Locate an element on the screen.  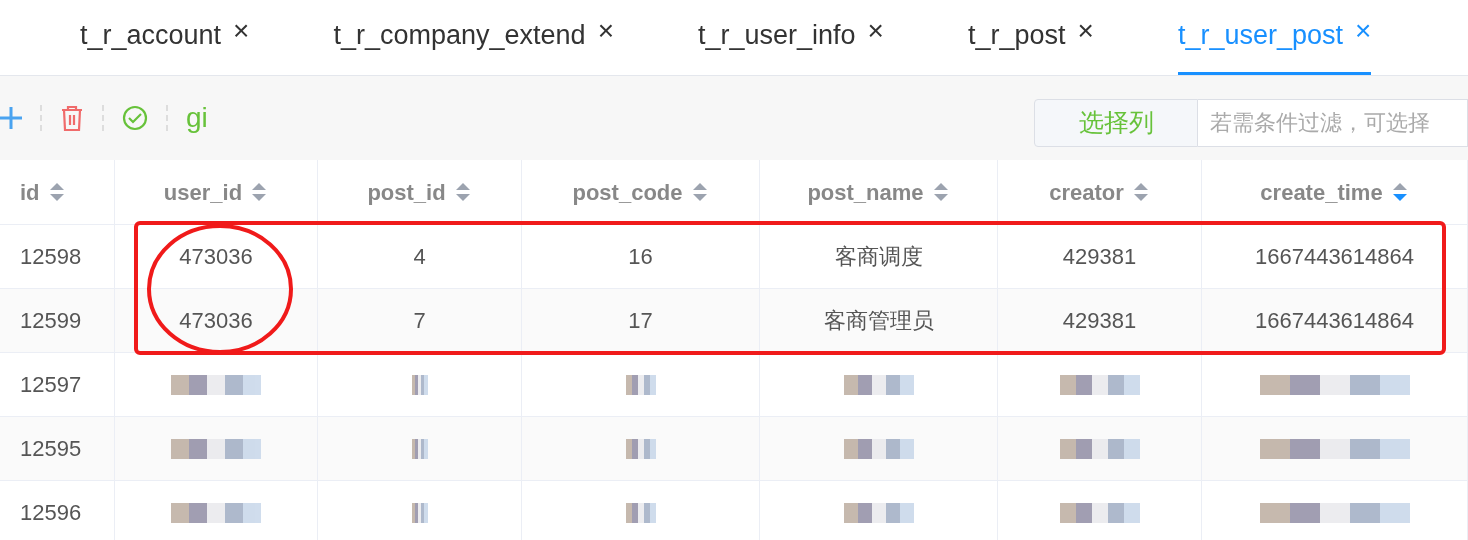
table-cell-text: 12595 is located at coordinates (51, 449).